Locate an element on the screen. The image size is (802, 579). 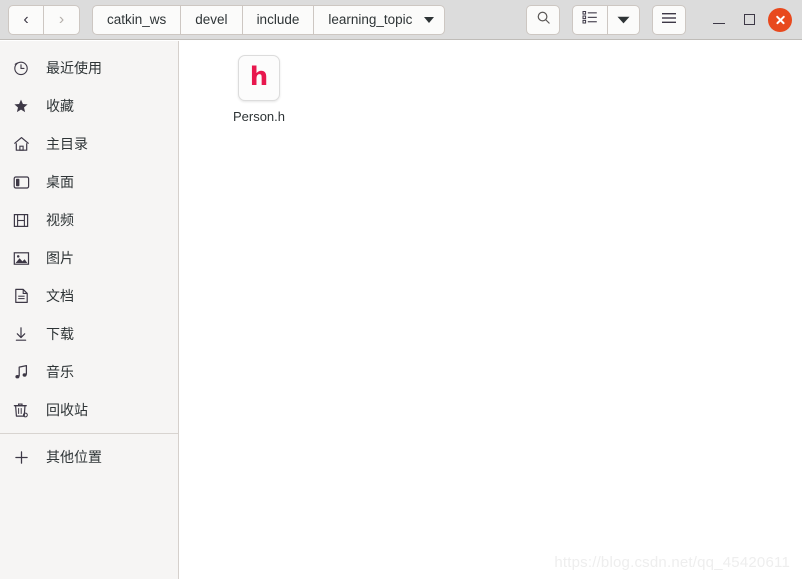
home-icon is located at coordinates (21, 144).